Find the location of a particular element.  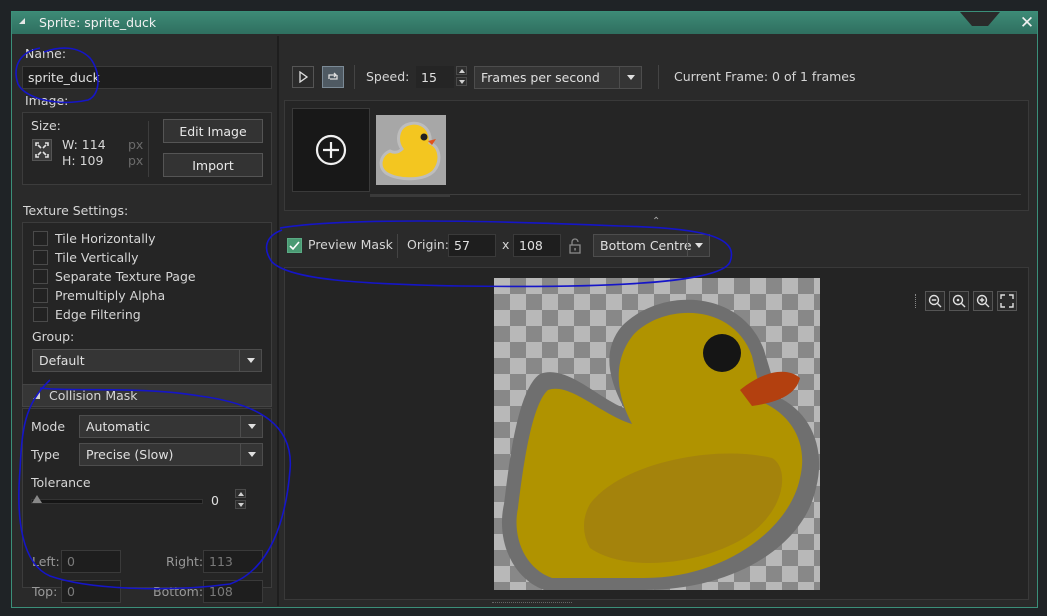

resize-icon is located at coordinates (42, 150).